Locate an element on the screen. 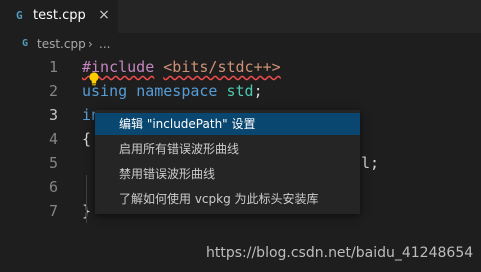 The width and height of the screenshot is (481, 272). chevron-right-icon: › is located at coordinates (90, 44).